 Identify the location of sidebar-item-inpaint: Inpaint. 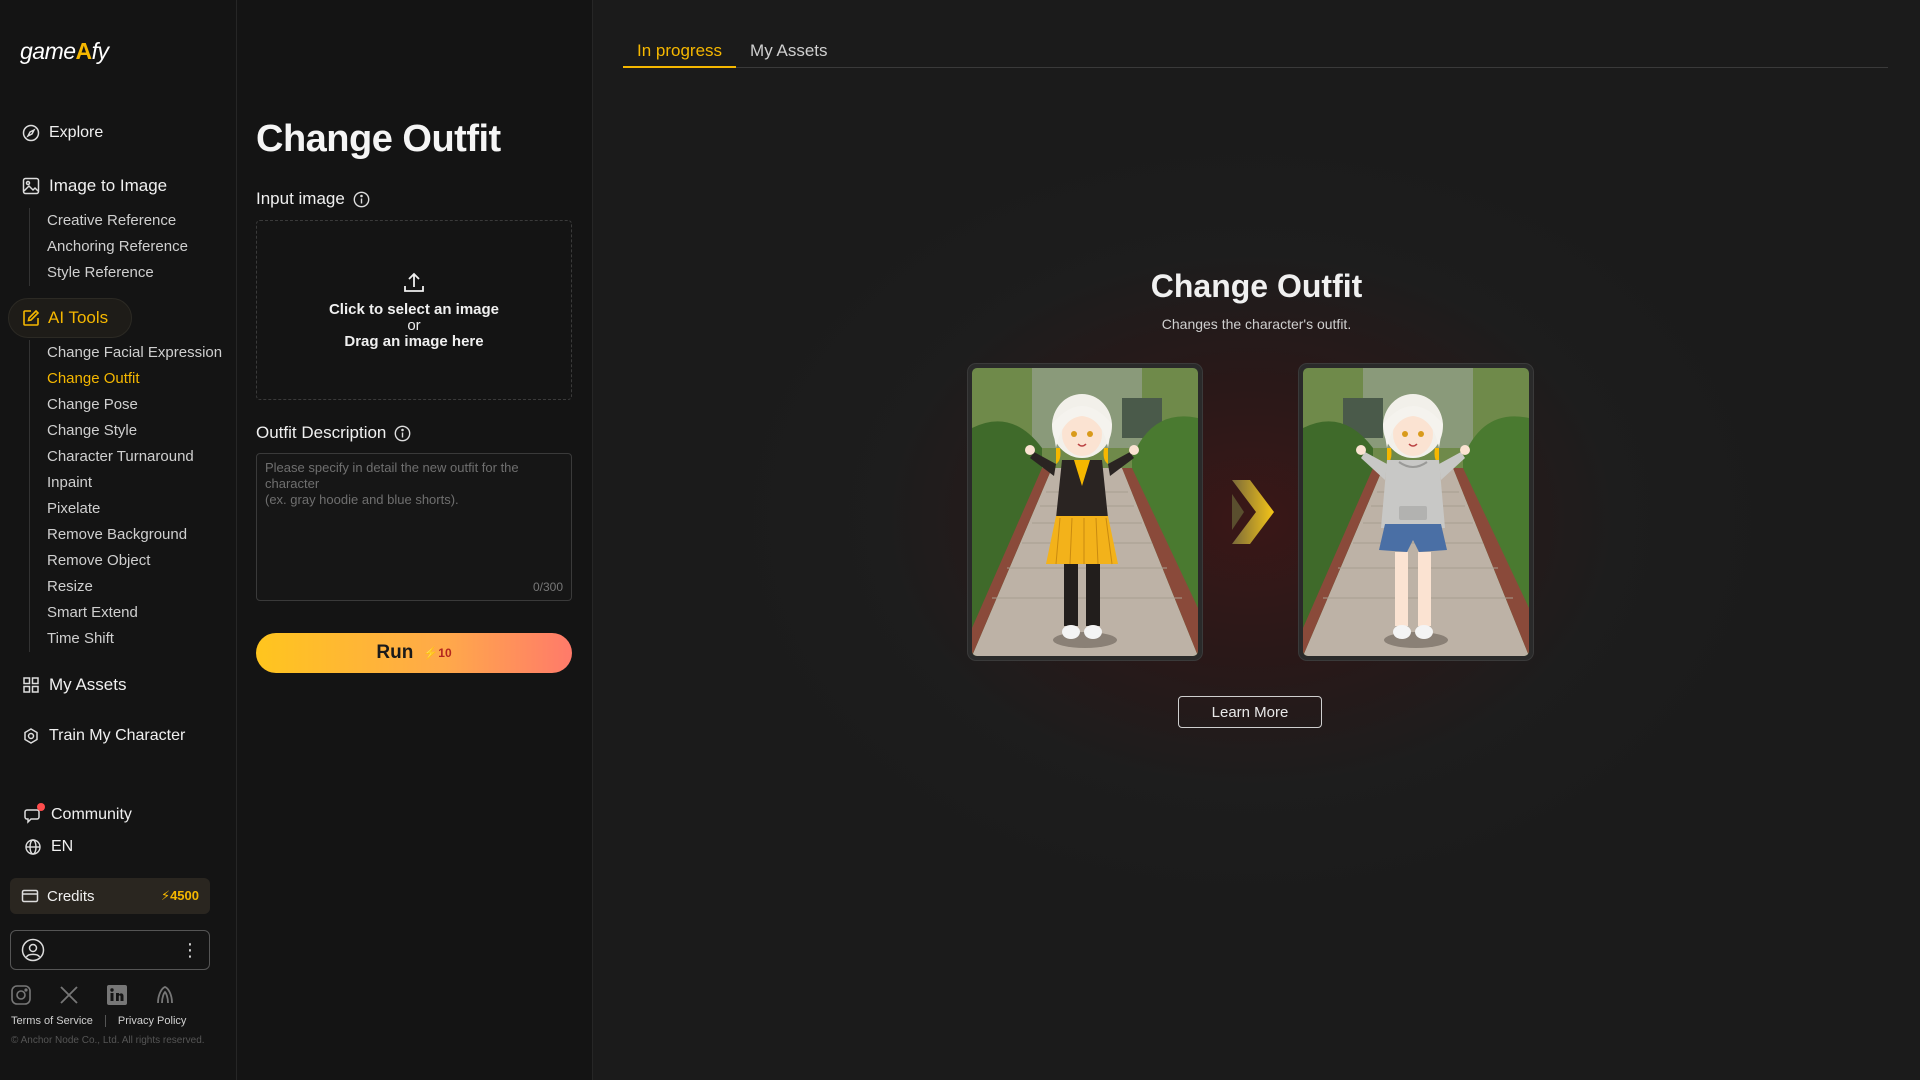
(134, 483).